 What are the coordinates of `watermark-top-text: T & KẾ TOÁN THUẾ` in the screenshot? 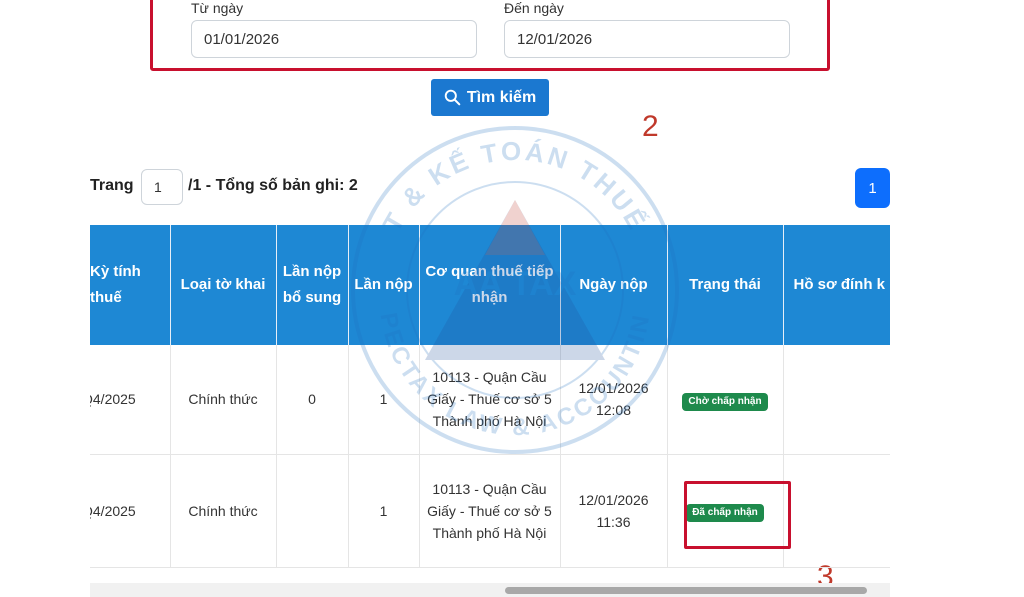 It's located at (514, 186).